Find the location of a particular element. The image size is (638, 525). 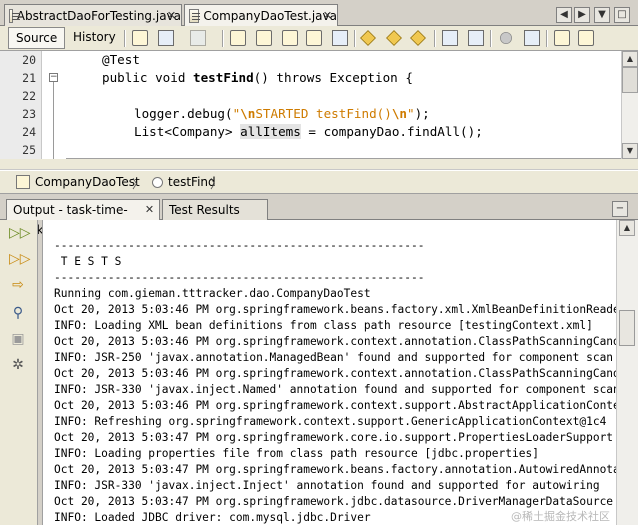

output-vertical-scrollbar: ▲ is located at coordinates (627, 372).